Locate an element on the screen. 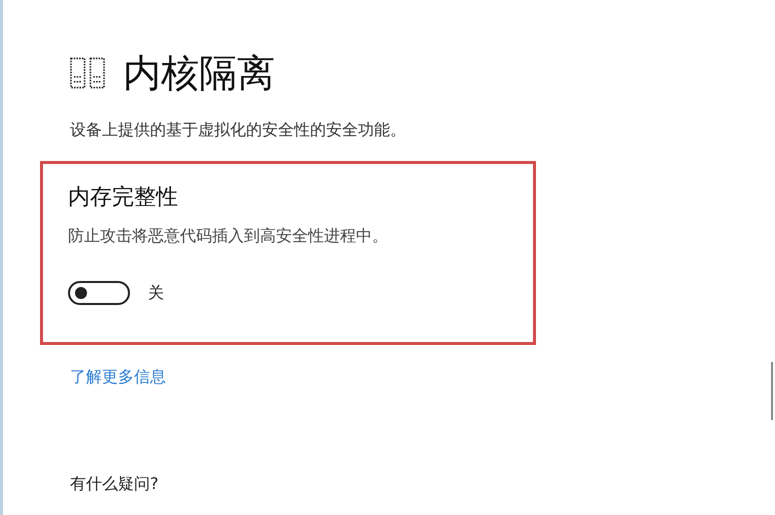 The height and width of the screenshot is (515, 775). chip-icon is located at coordinates (87, 73).